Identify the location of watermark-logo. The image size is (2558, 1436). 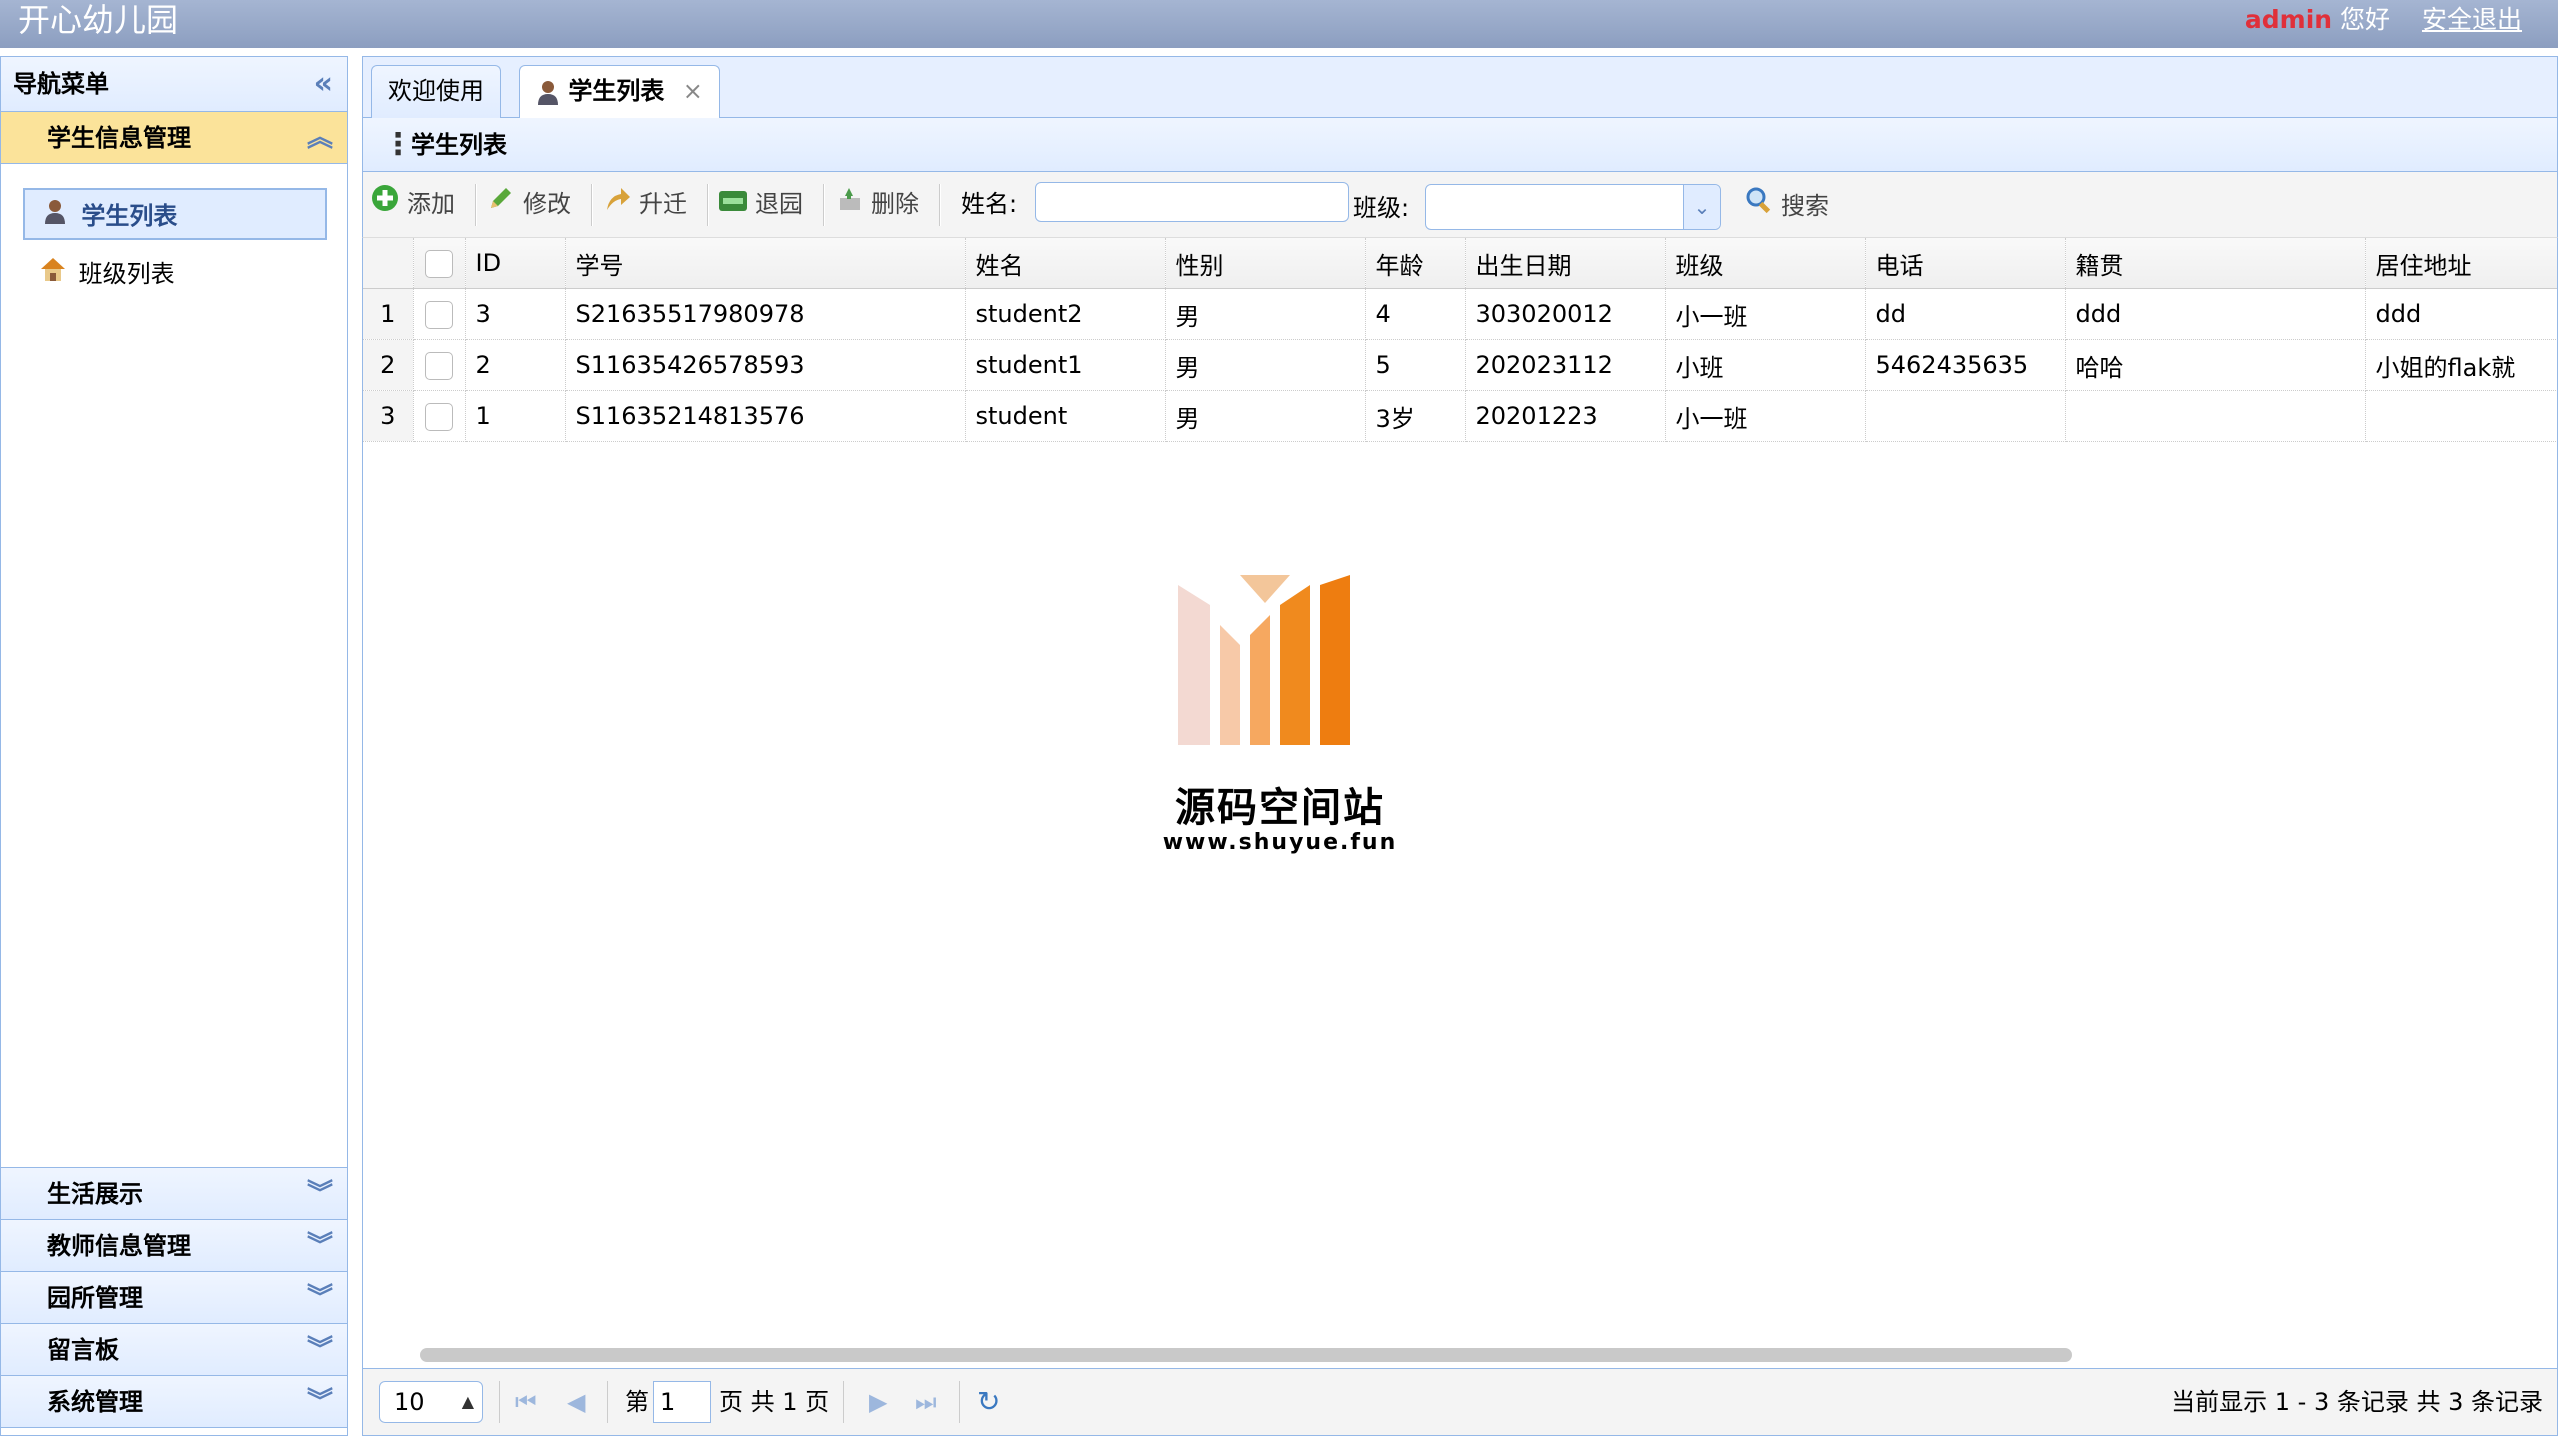
(1264, 660).